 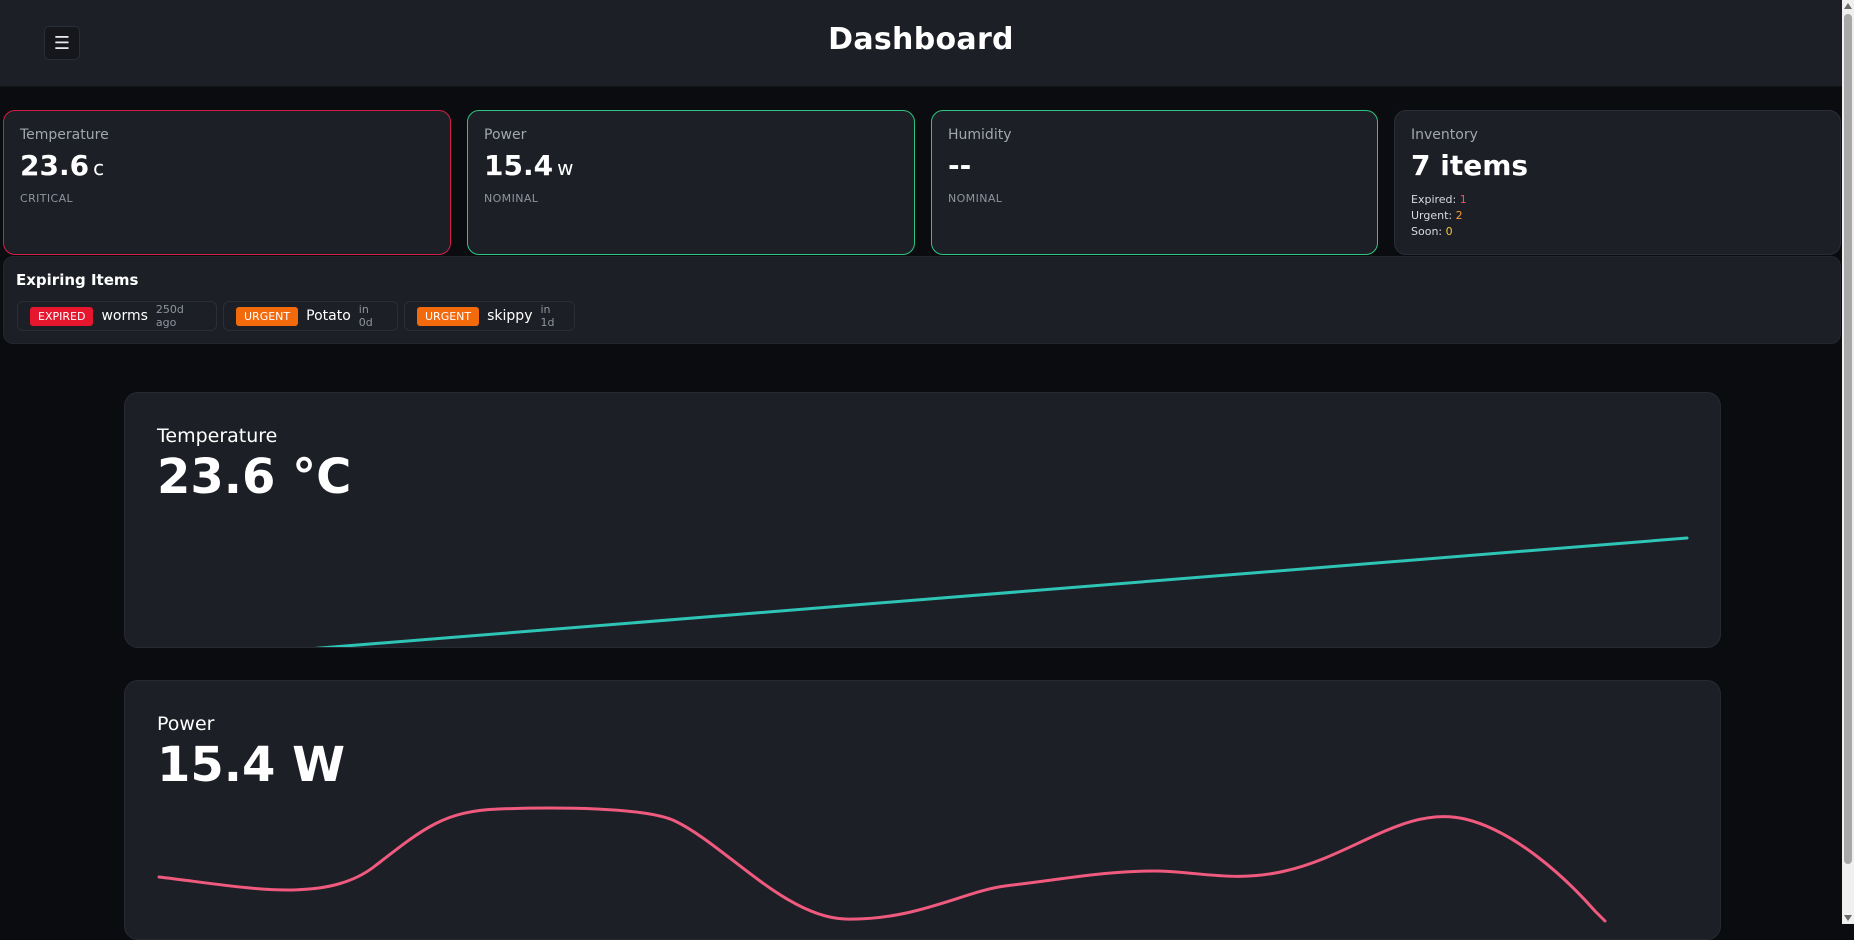 What do you see at coordinates (62, 316) in the screenshot?
I see `status-badge: EXPIRED` at bounding box center [62, 316].